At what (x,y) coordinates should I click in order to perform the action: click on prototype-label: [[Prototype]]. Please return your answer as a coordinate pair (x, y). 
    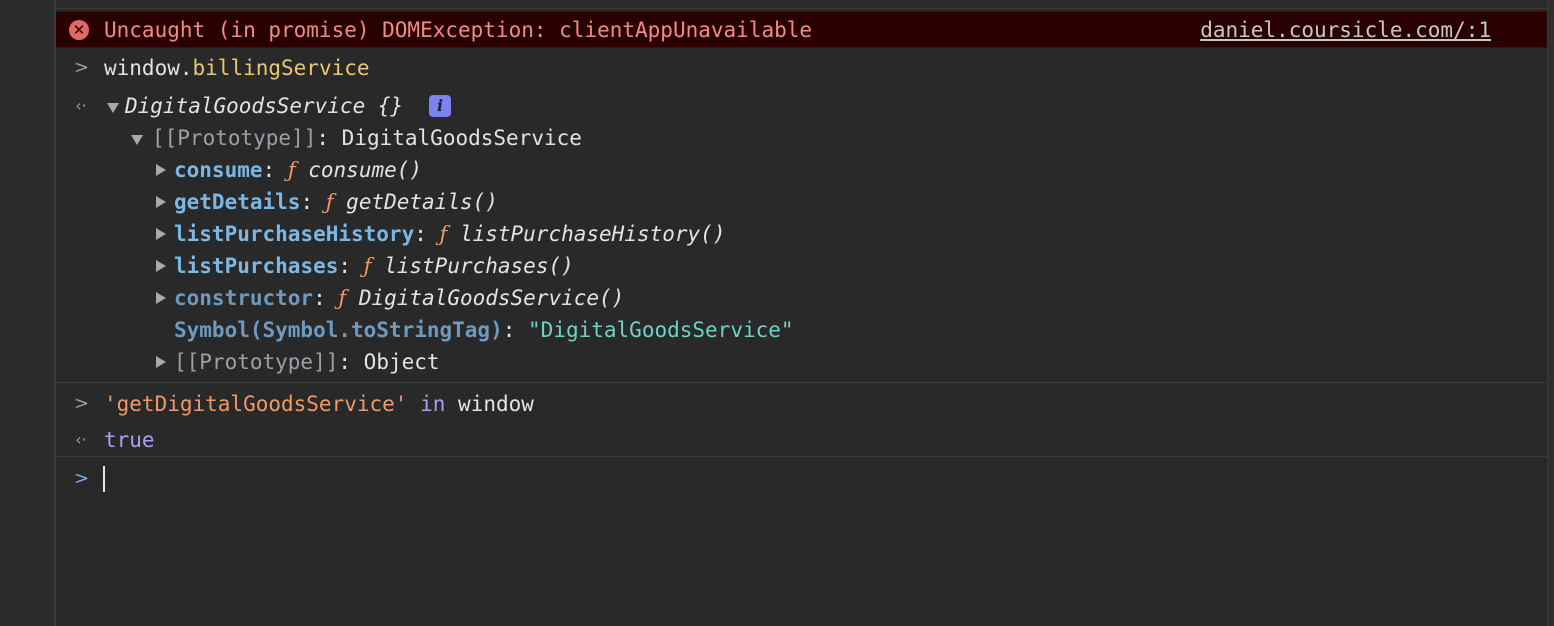
    Looking at the image, I should click on (234, 138).